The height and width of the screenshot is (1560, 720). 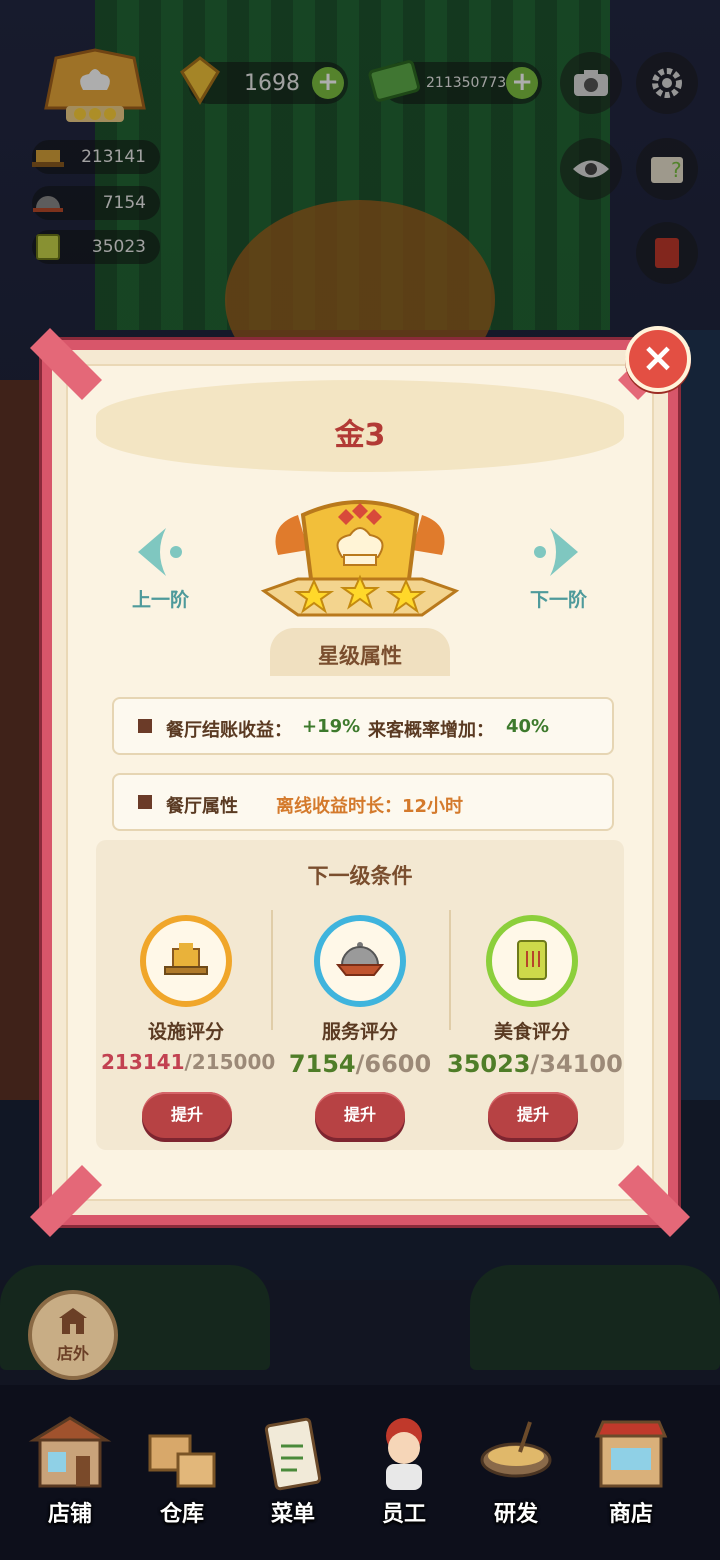 I want to click on next-level-conditions-heading: 下一级条件, so click(x=360, y=876).